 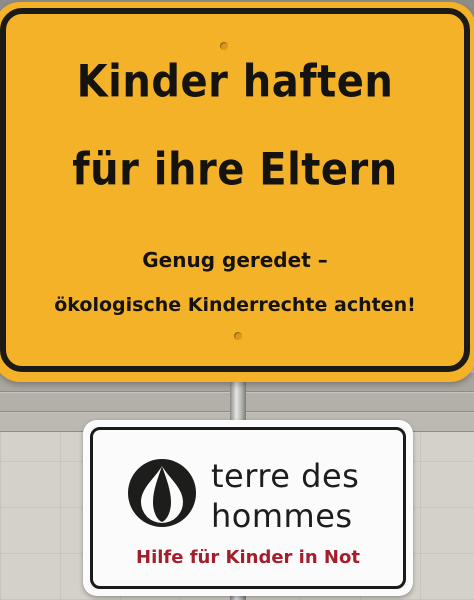 What do you see at coordinates (235, 82) in the screenshot?
I see `sign-headline-line1: Kinder haften` at bounding box center [235, 82].